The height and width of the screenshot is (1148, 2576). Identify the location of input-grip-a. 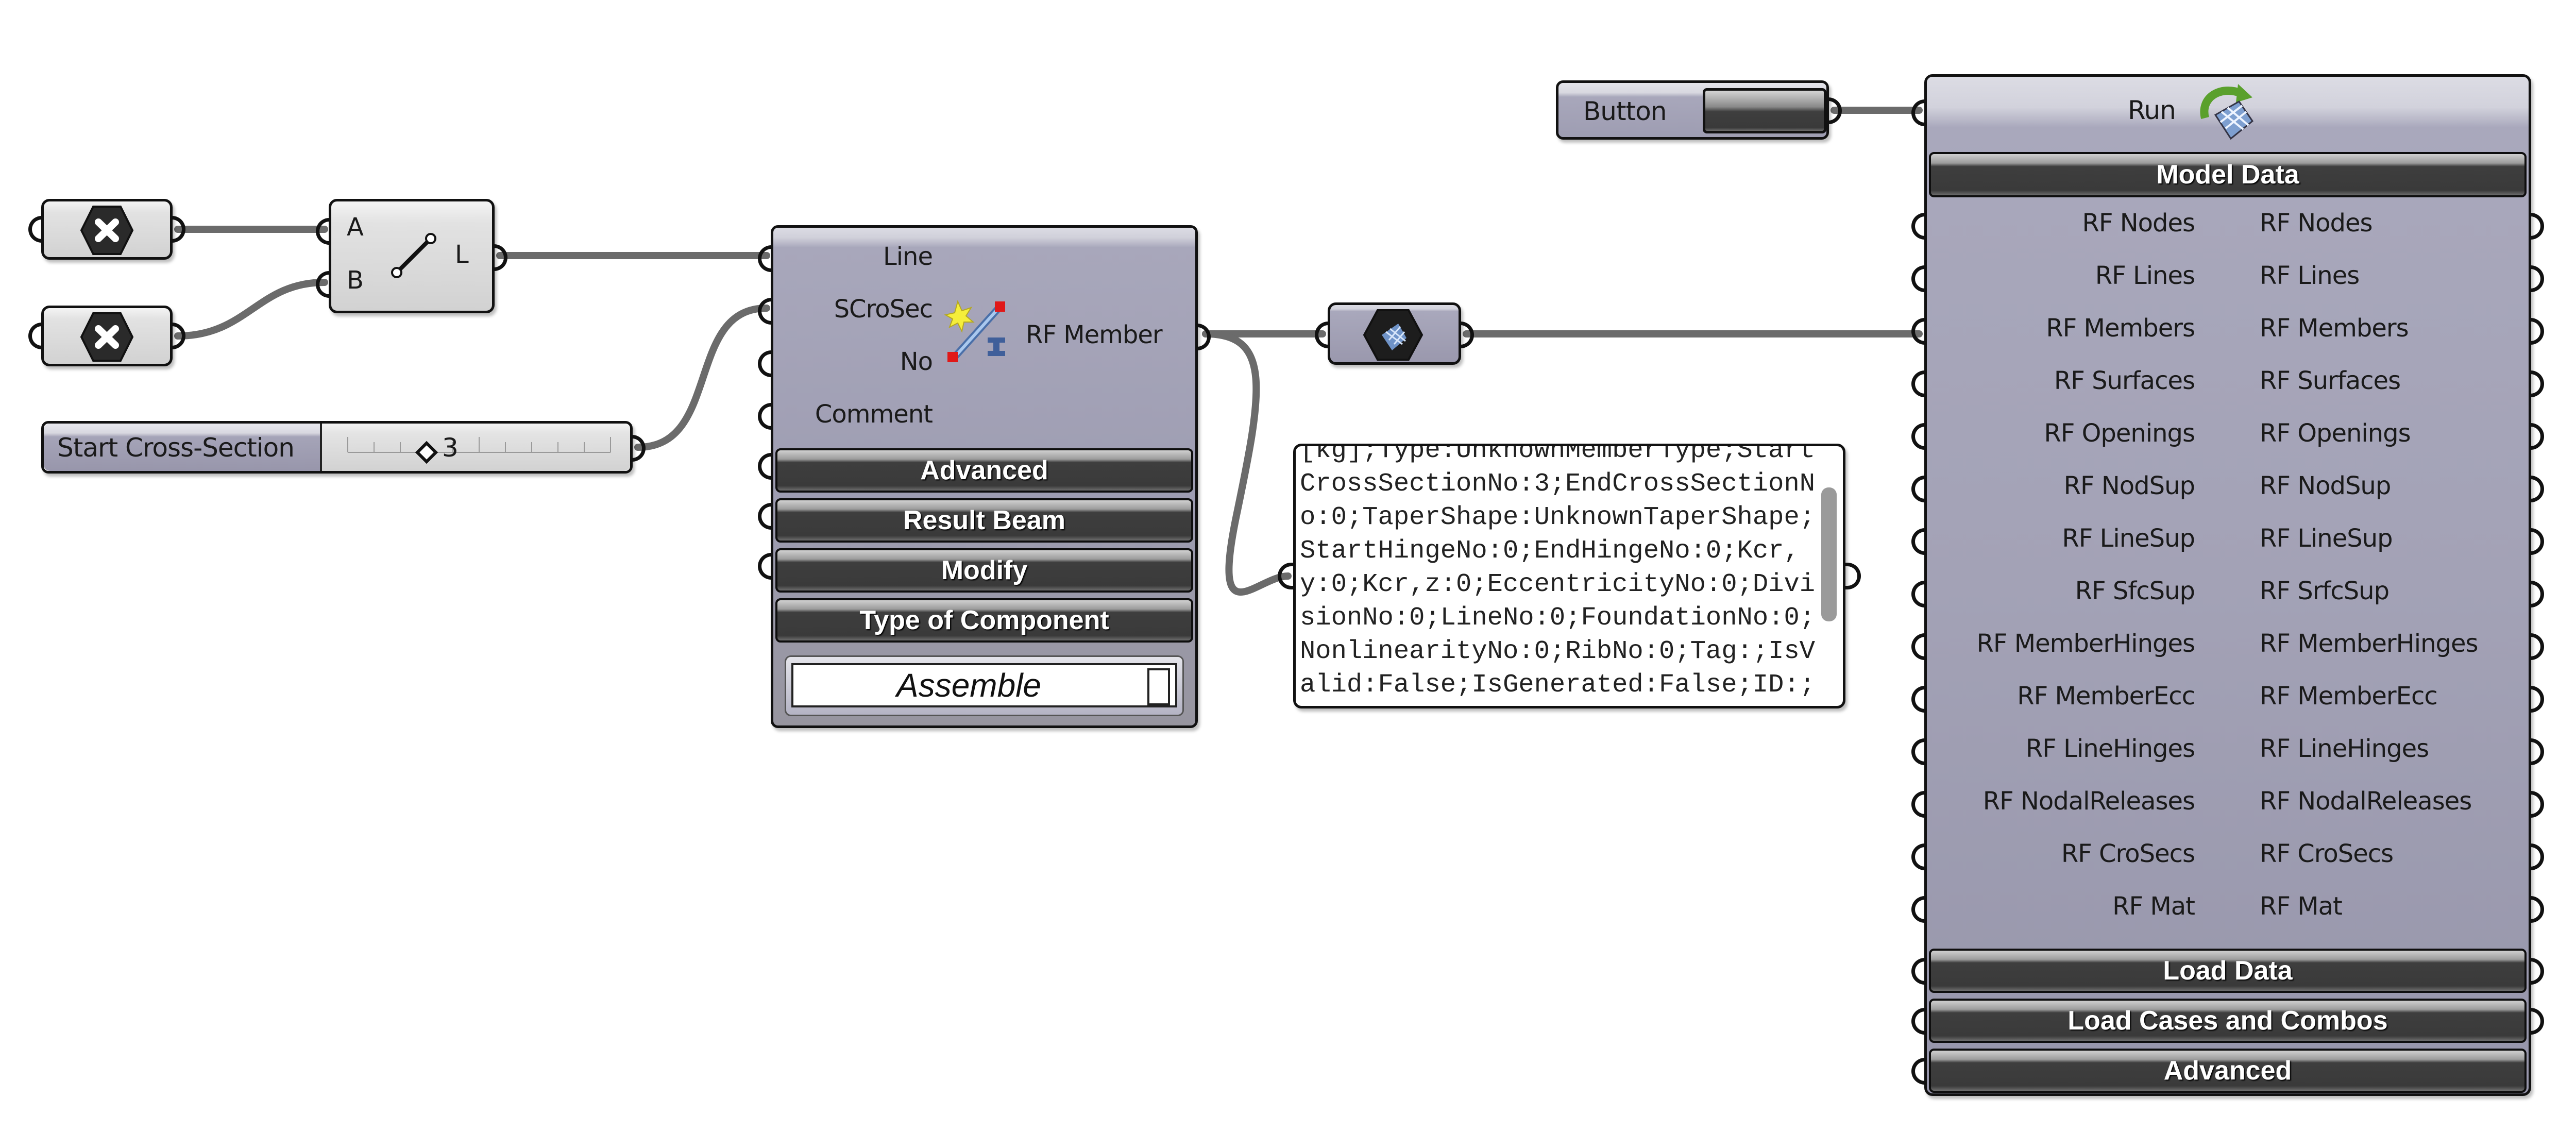
(324, 231).